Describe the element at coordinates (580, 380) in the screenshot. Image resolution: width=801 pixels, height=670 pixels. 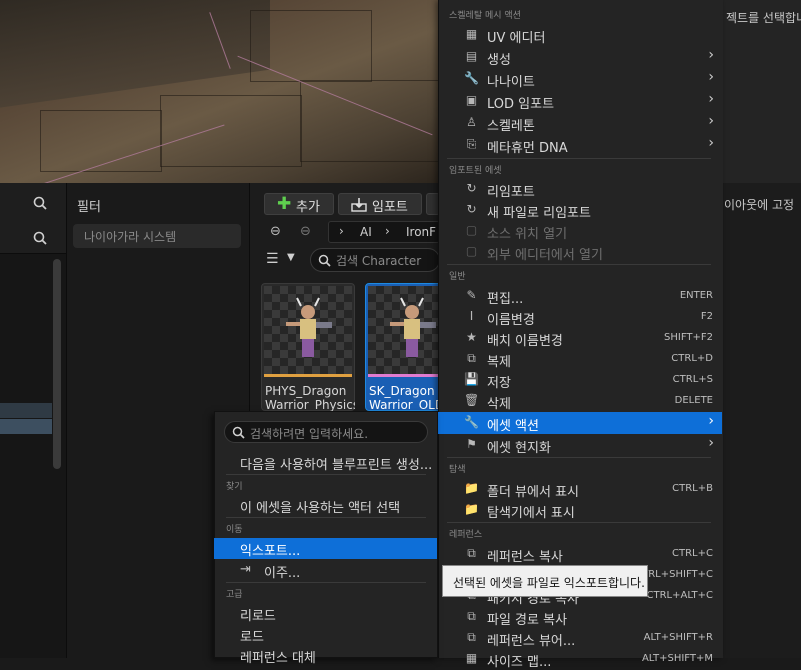
I see `menu-item-save: 💾 저장 CTRL+S` at that location.